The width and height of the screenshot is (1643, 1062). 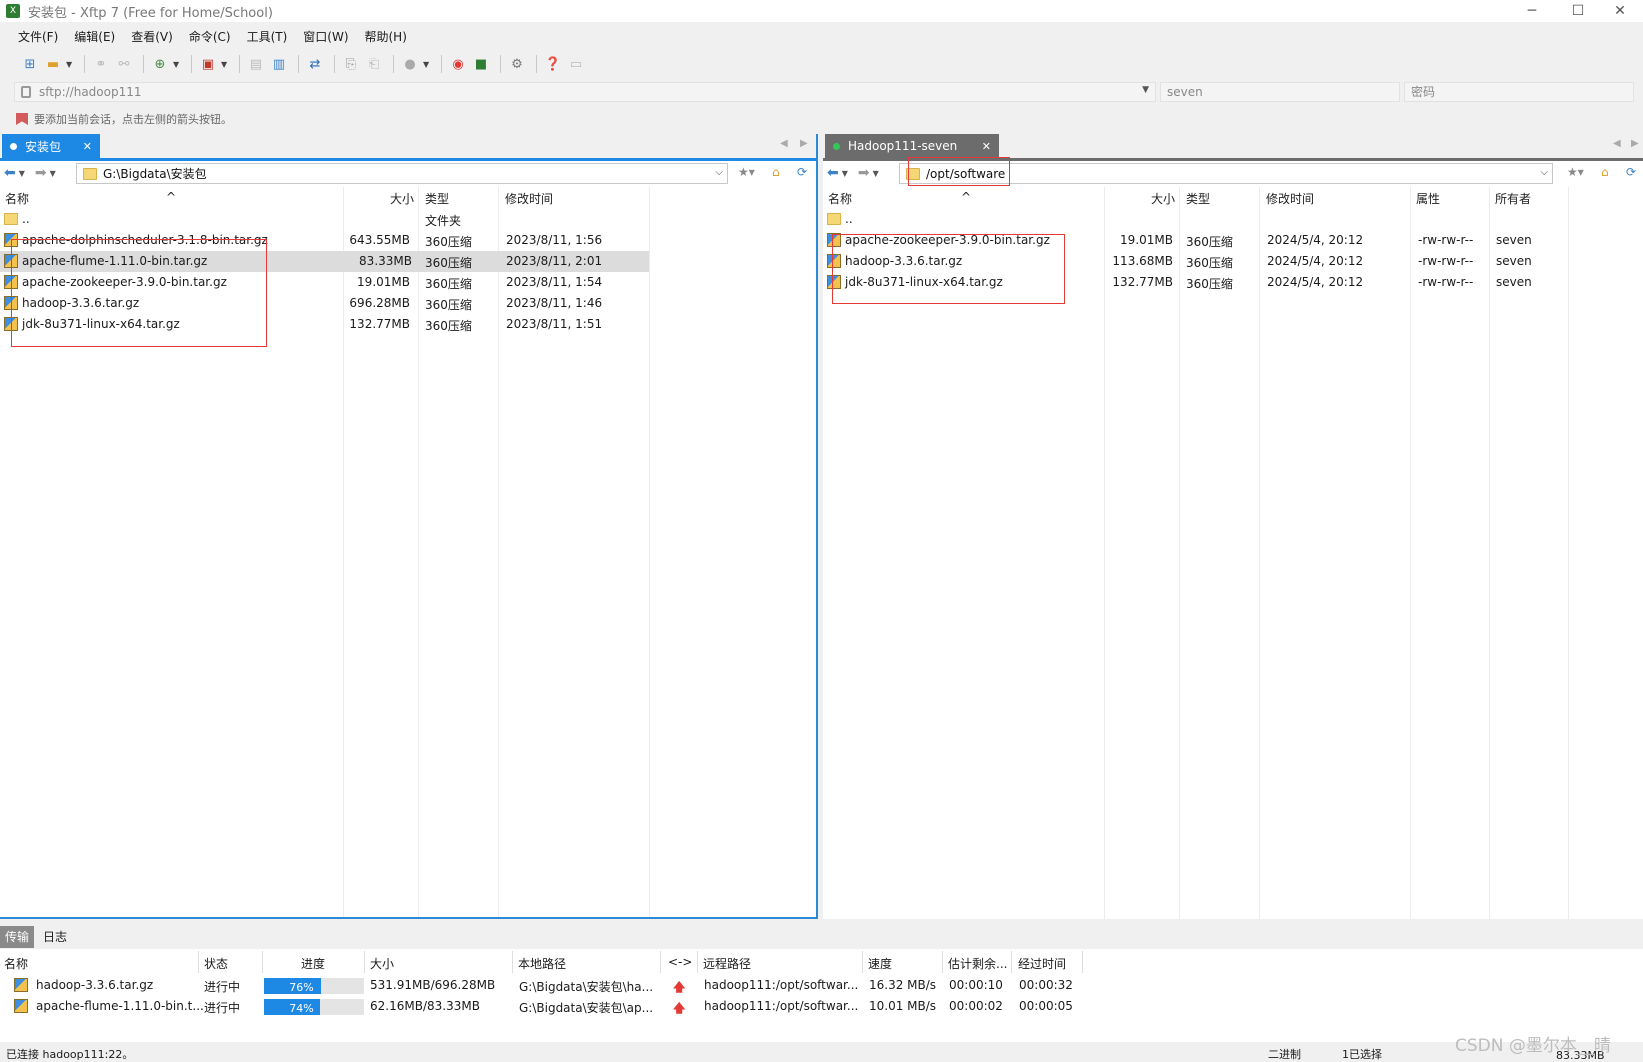 I want to click on column-local-path: 本地路径, so click(x=542, y=963).